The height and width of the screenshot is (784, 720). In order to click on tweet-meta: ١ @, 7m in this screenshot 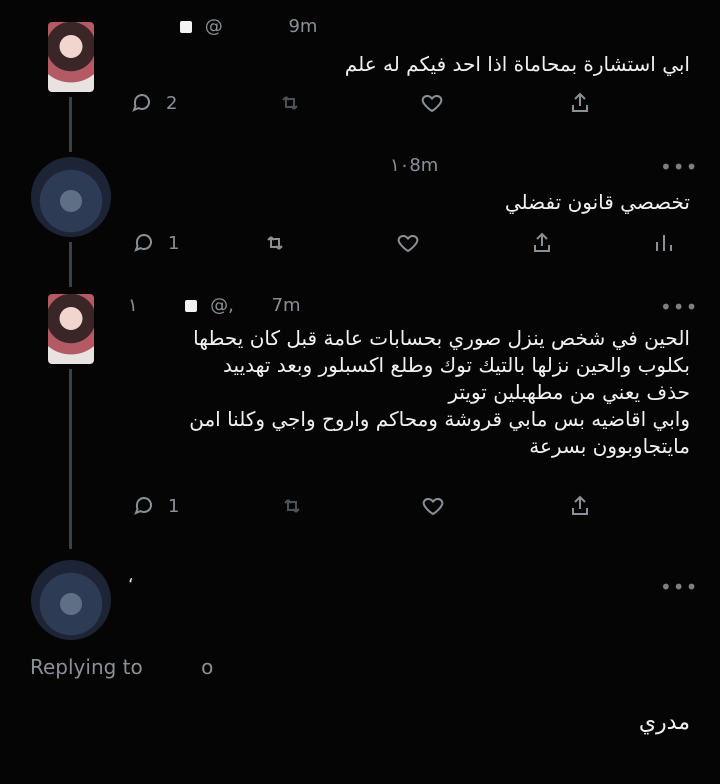, I will do `click(214, 305)`.